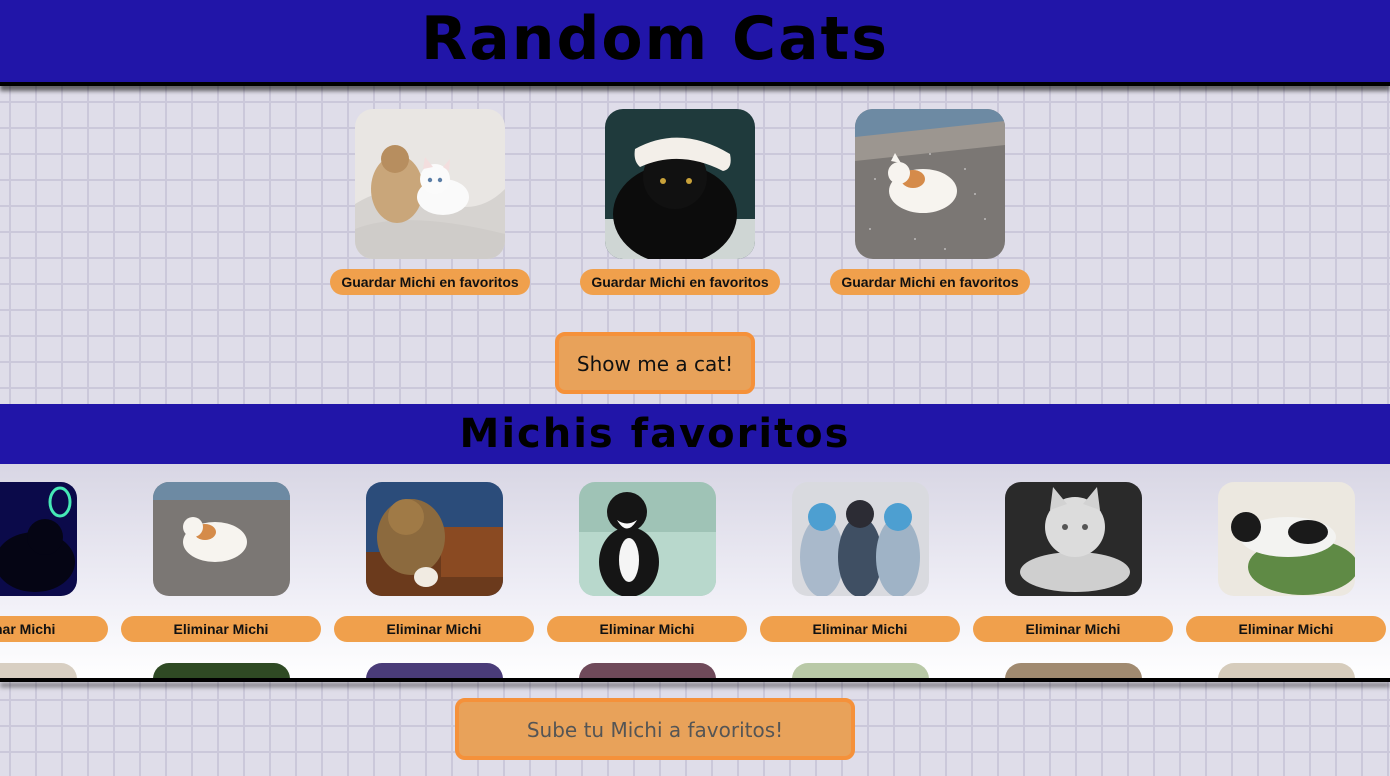 The width and height of the screenshot is (1390, 776). Describe the element at coordinates (655, 434) in the screenshot. I see `favorites-title: Michis favoritos` at that location.